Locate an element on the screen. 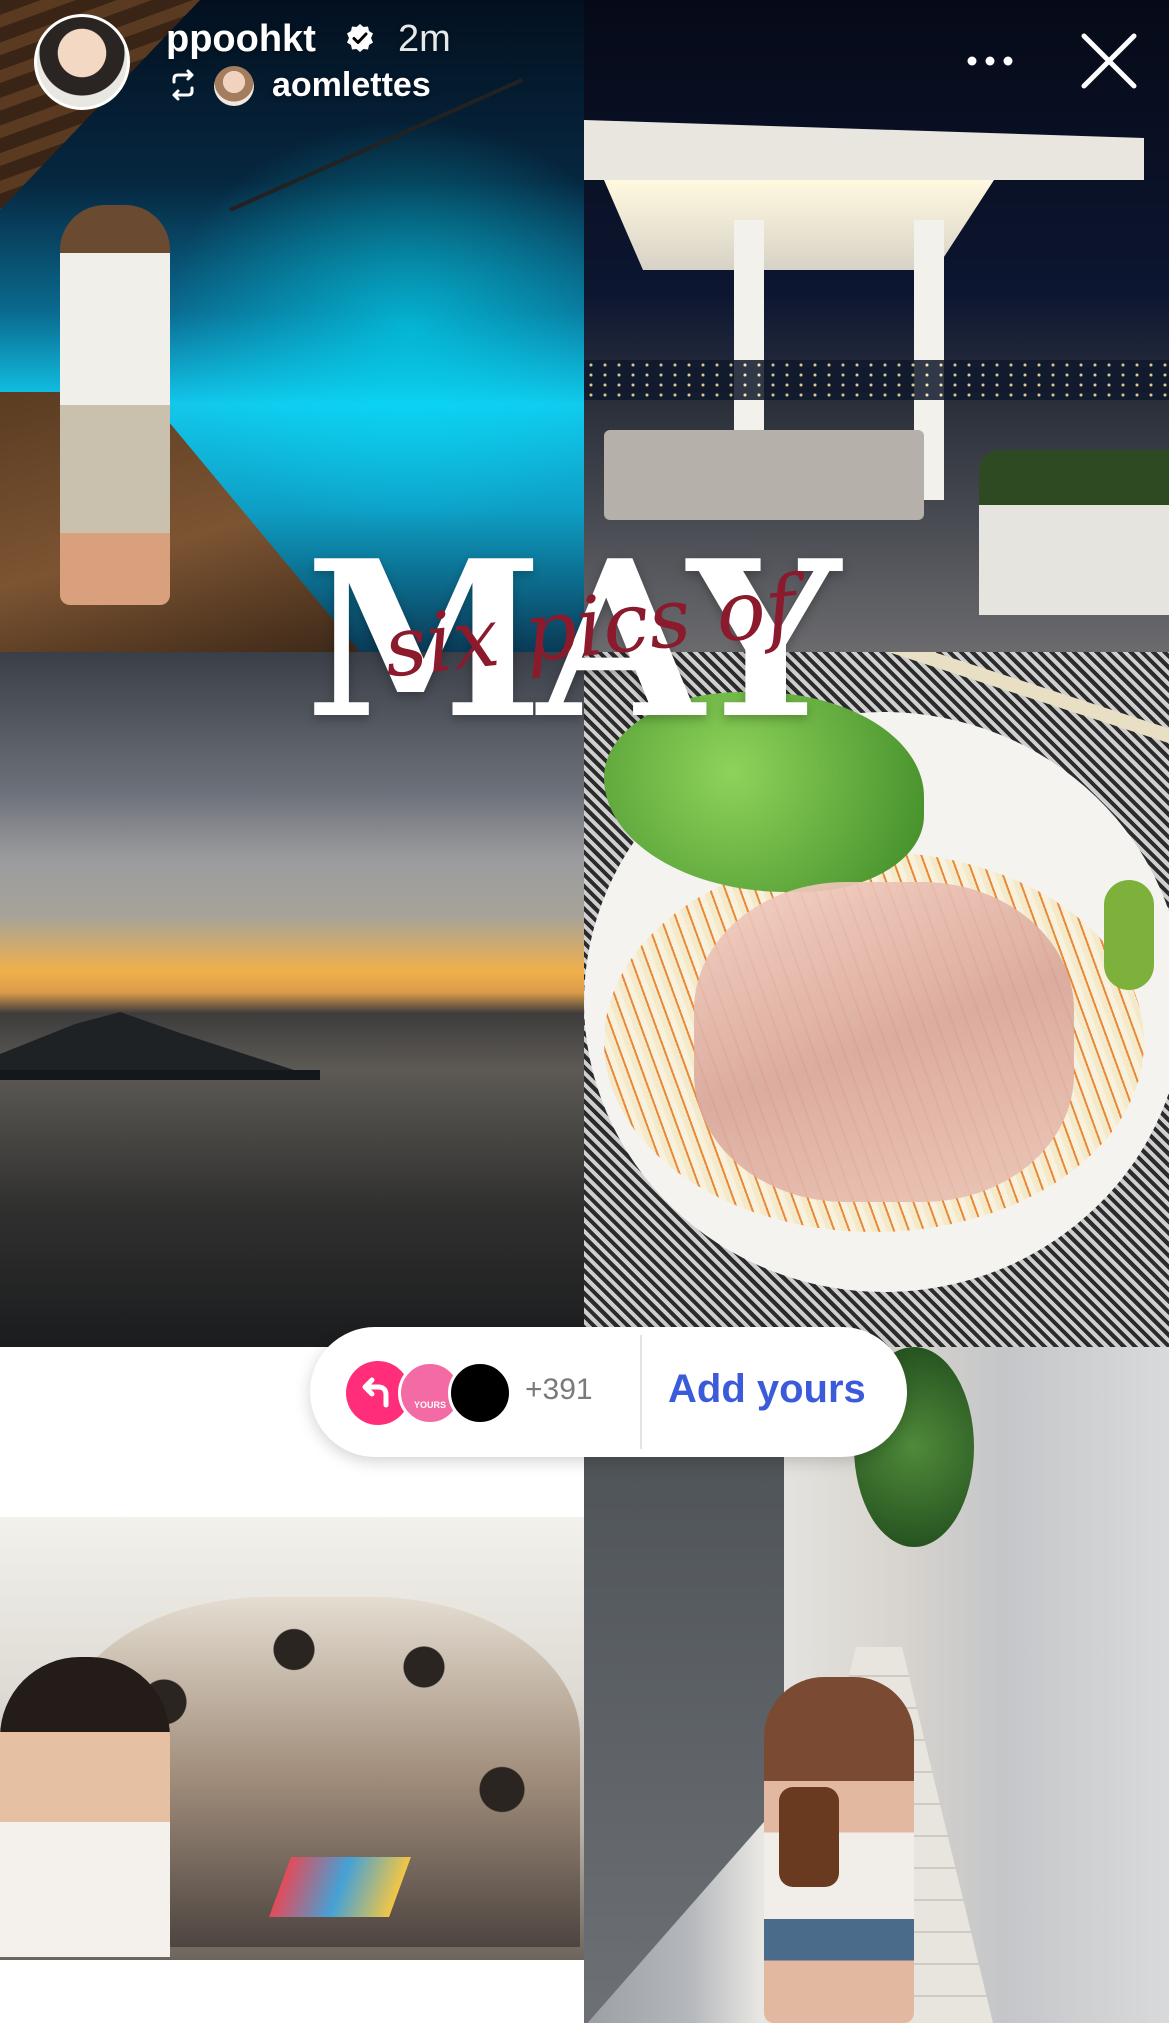 The height and width of the screenshot is (2023, 1169). photo-group-party is located at coordinates (292, 1738).